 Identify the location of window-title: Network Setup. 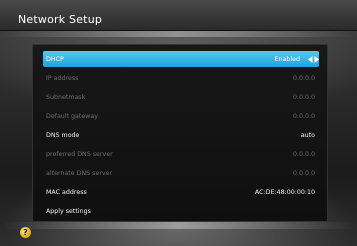
(60, 19).